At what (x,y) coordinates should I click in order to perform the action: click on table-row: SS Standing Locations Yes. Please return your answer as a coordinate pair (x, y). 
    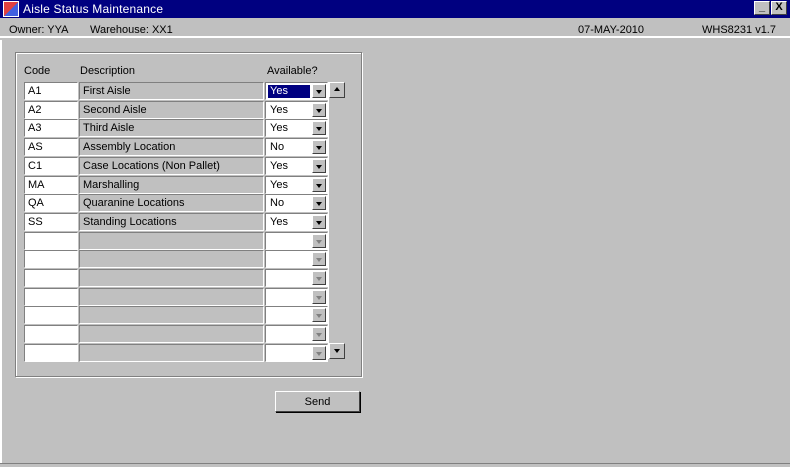
    Looking at the image, I should click on (176, 221).